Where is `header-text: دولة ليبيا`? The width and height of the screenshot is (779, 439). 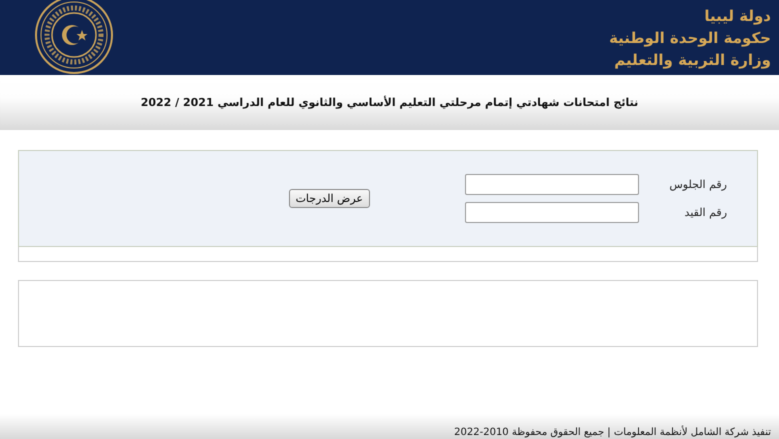 header-text: دولة ليبيا is located at coordinates (737, 15).